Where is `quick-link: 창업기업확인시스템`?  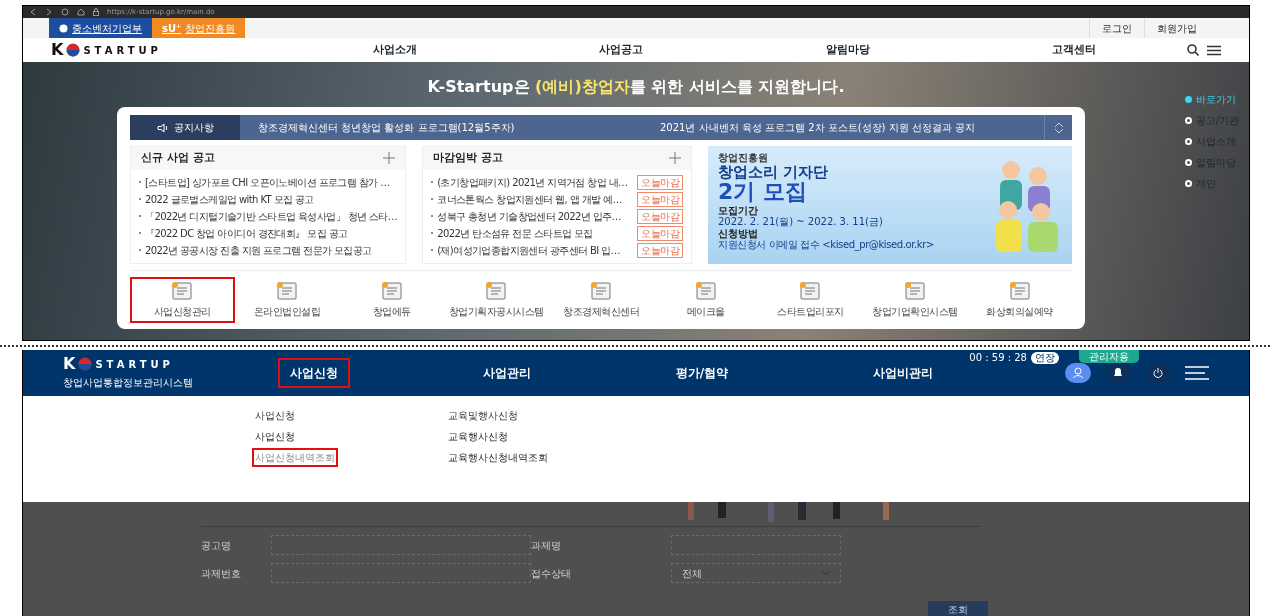 quick-link: 창업기업확인시스템 is located at coordinates (915, 300).